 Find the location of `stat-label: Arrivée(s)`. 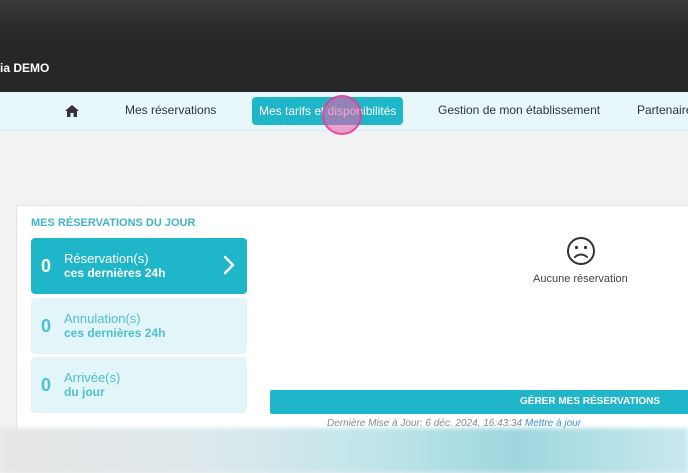

stat-label: Arrivée(s) is located at coordinates (92, 377).